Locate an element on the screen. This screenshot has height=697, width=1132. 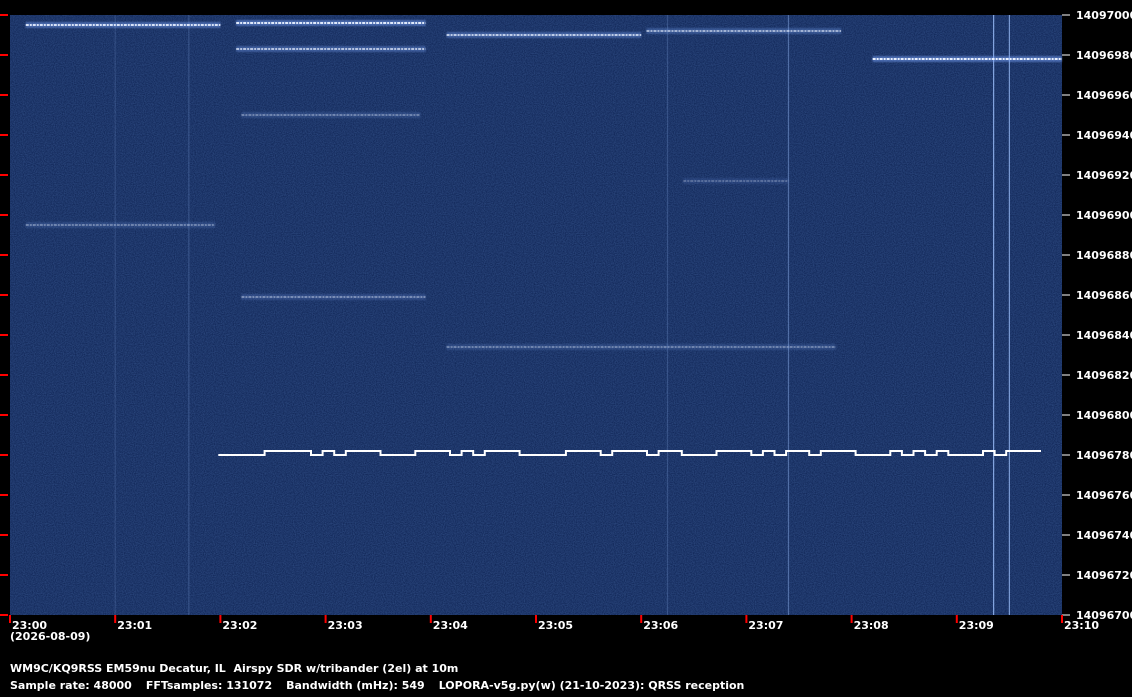
sample-rate: Sample rate: 48000 is located at coordinates (71, 685).